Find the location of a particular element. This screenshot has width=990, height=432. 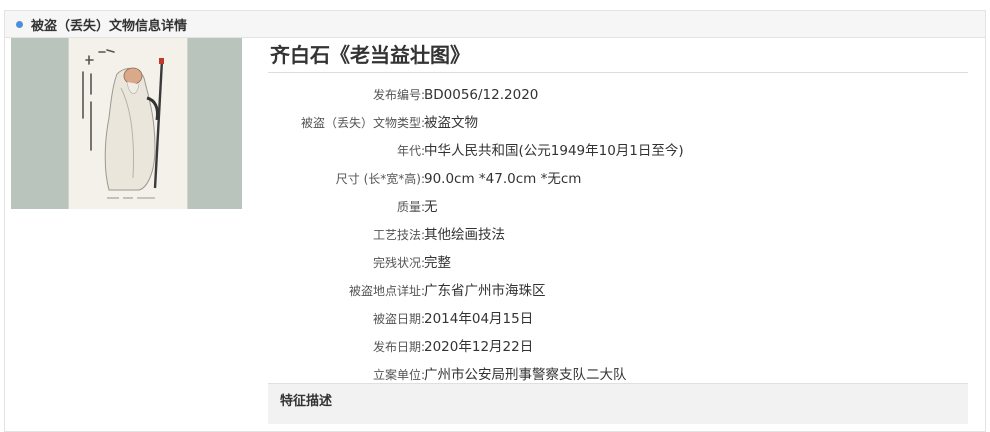

field-label: 被盗地点详址: is located at coordinates (386, 291).